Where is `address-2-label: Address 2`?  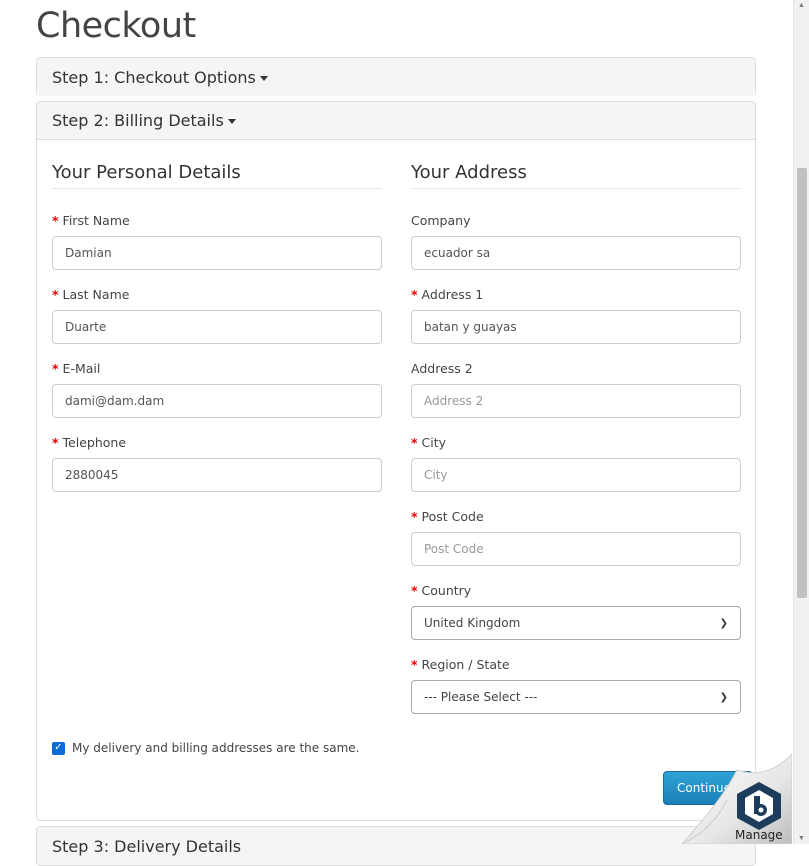
address-2-label: Address 2 is located at coordinates (442, 368).